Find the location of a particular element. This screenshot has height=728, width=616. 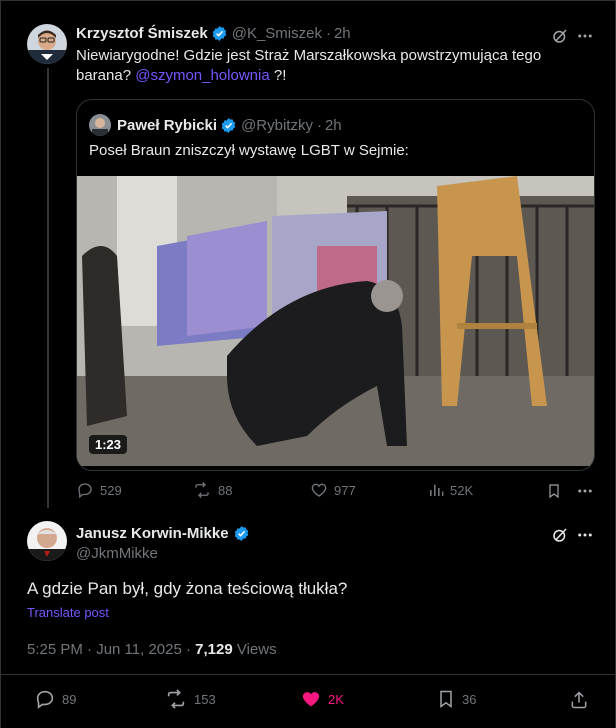

main-author-name: Janusz Korwin-Mikke is located at coordinates (152, 533).